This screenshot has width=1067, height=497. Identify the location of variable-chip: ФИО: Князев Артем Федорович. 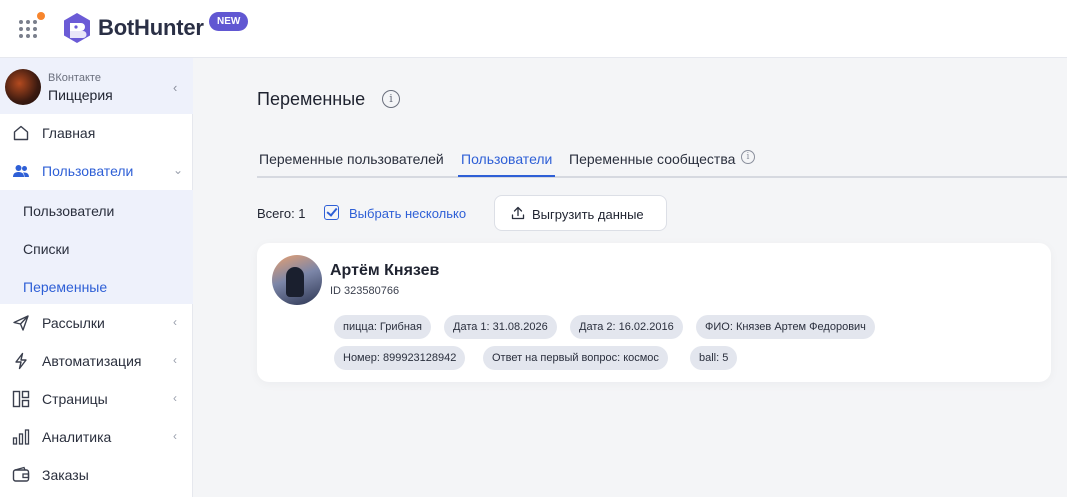
(785, 327).